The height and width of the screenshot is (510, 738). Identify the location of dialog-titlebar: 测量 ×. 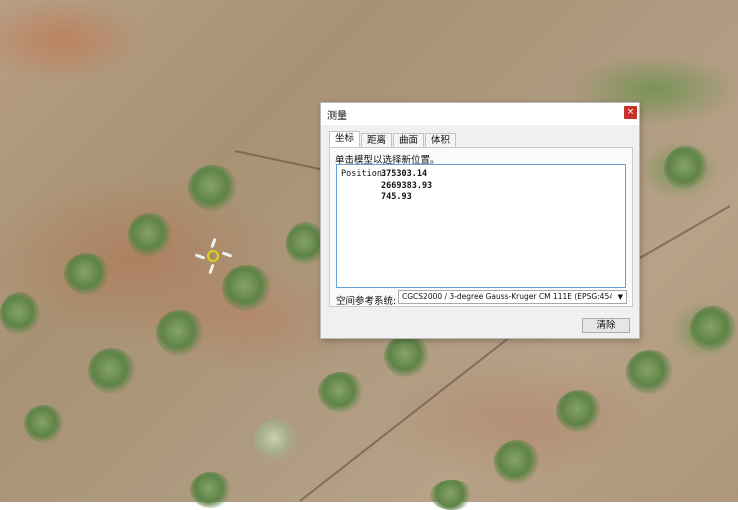
(480, 114).